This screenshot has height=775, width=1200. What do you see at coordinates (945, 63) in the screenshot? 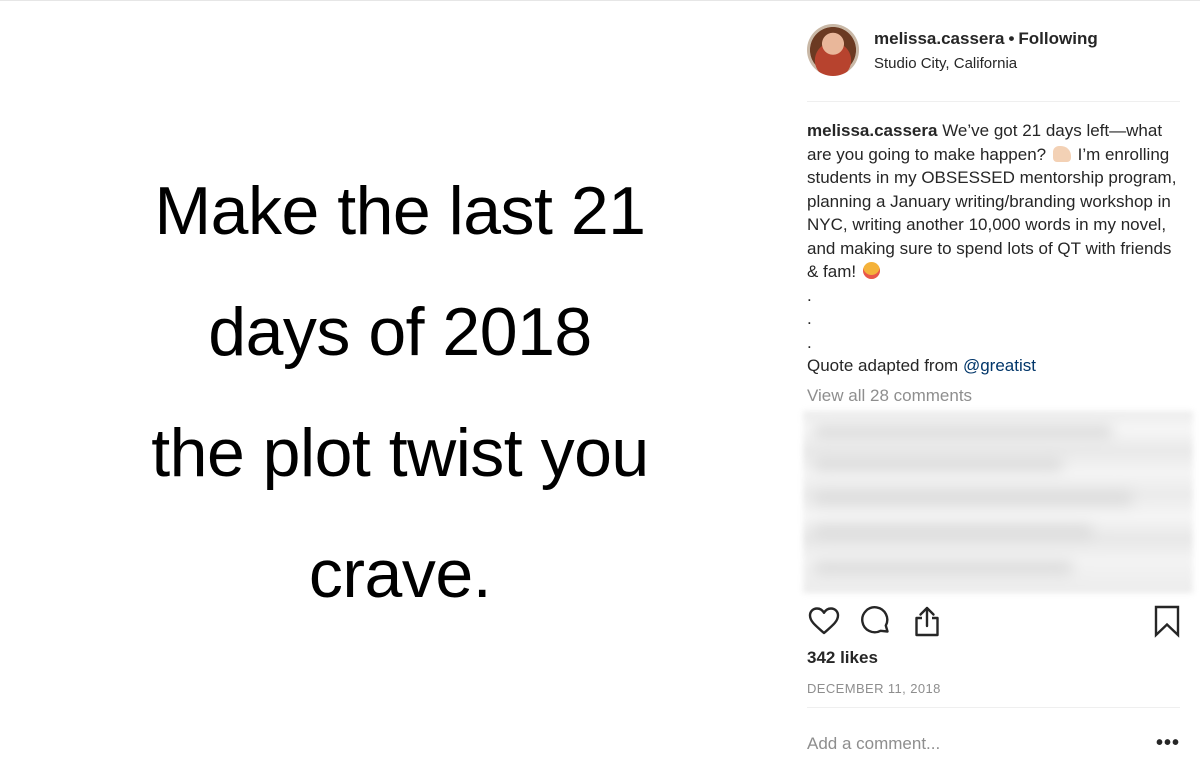
I see `location-link: Studio City, California` at bounding box center [945, 63].